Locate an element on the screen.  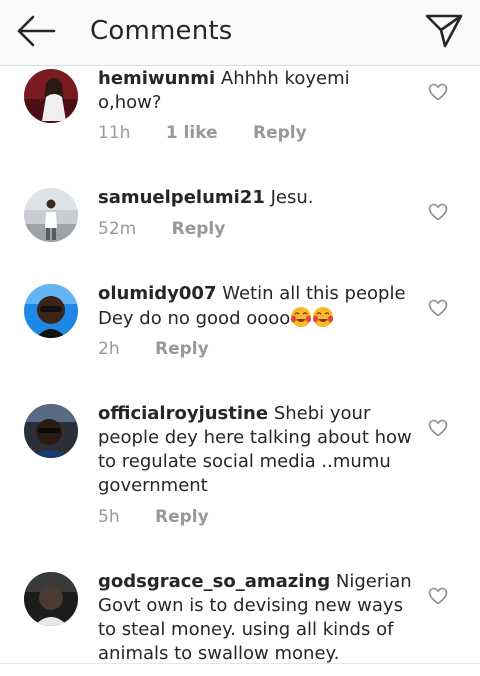
comment-username: officialroyjustine is located at coordinates (183, 413).